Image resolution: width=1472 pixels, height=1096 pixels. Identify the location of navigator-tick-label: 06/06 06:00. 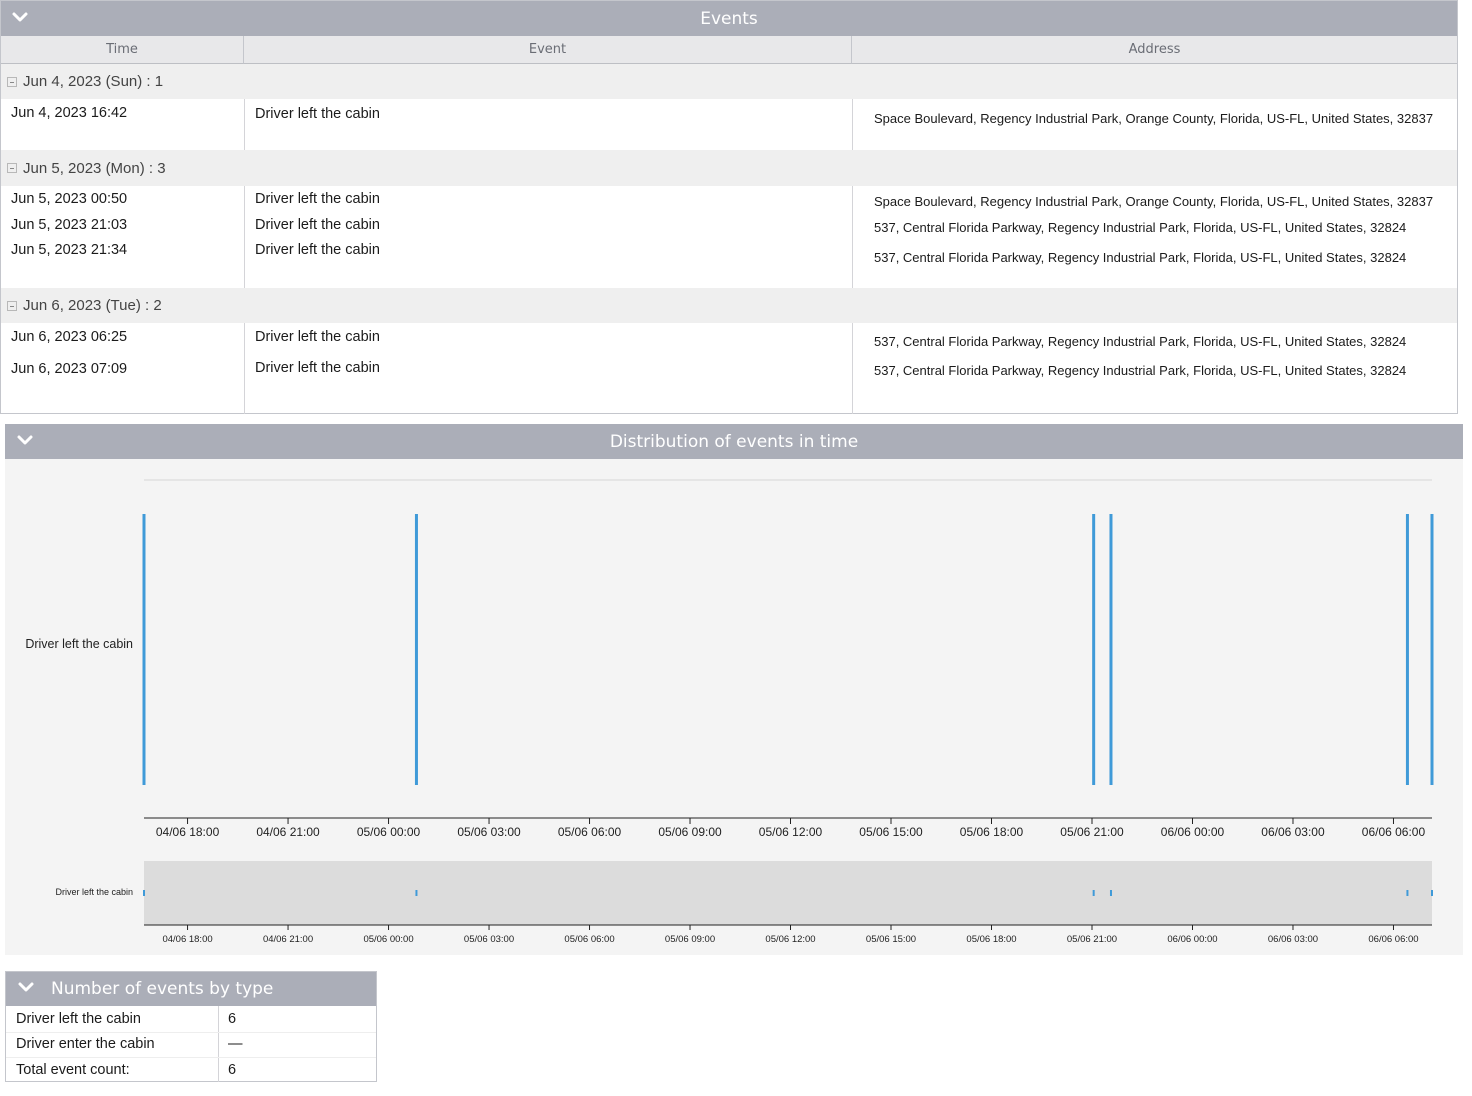
(1393, 939).